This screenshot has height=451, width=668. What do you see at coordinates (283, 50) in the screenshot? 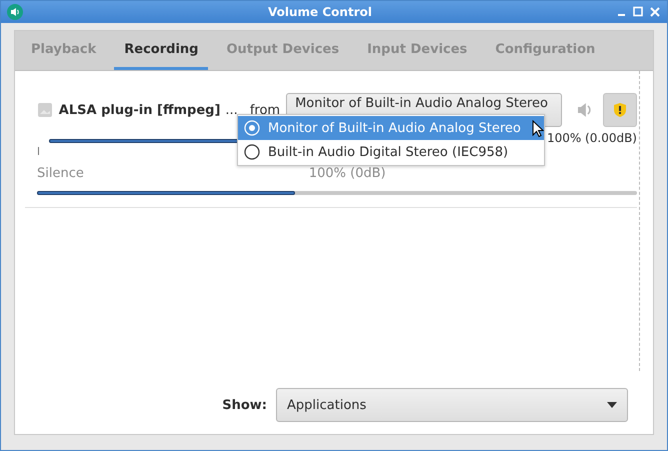
I see `tab: Output Devices` at bounding box center [283, 50].